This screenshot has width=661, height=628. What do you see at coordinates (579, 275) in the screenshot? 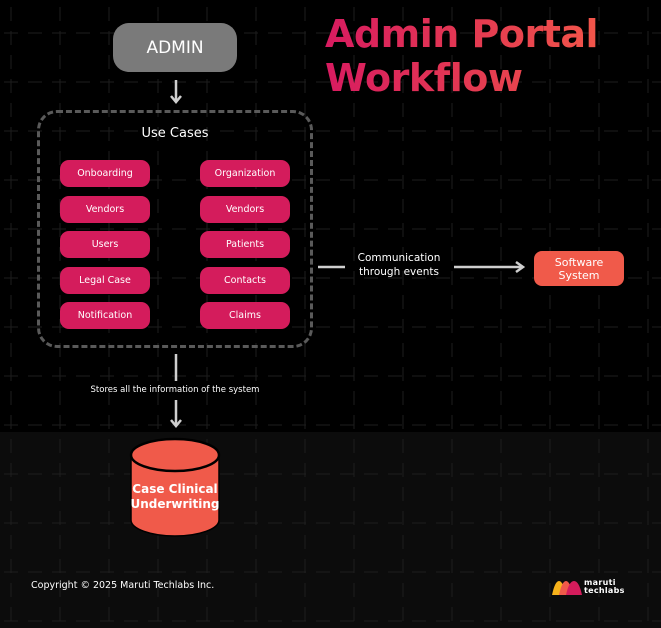
I see `software-system-line-2: System` at bounding box center [579, 275].